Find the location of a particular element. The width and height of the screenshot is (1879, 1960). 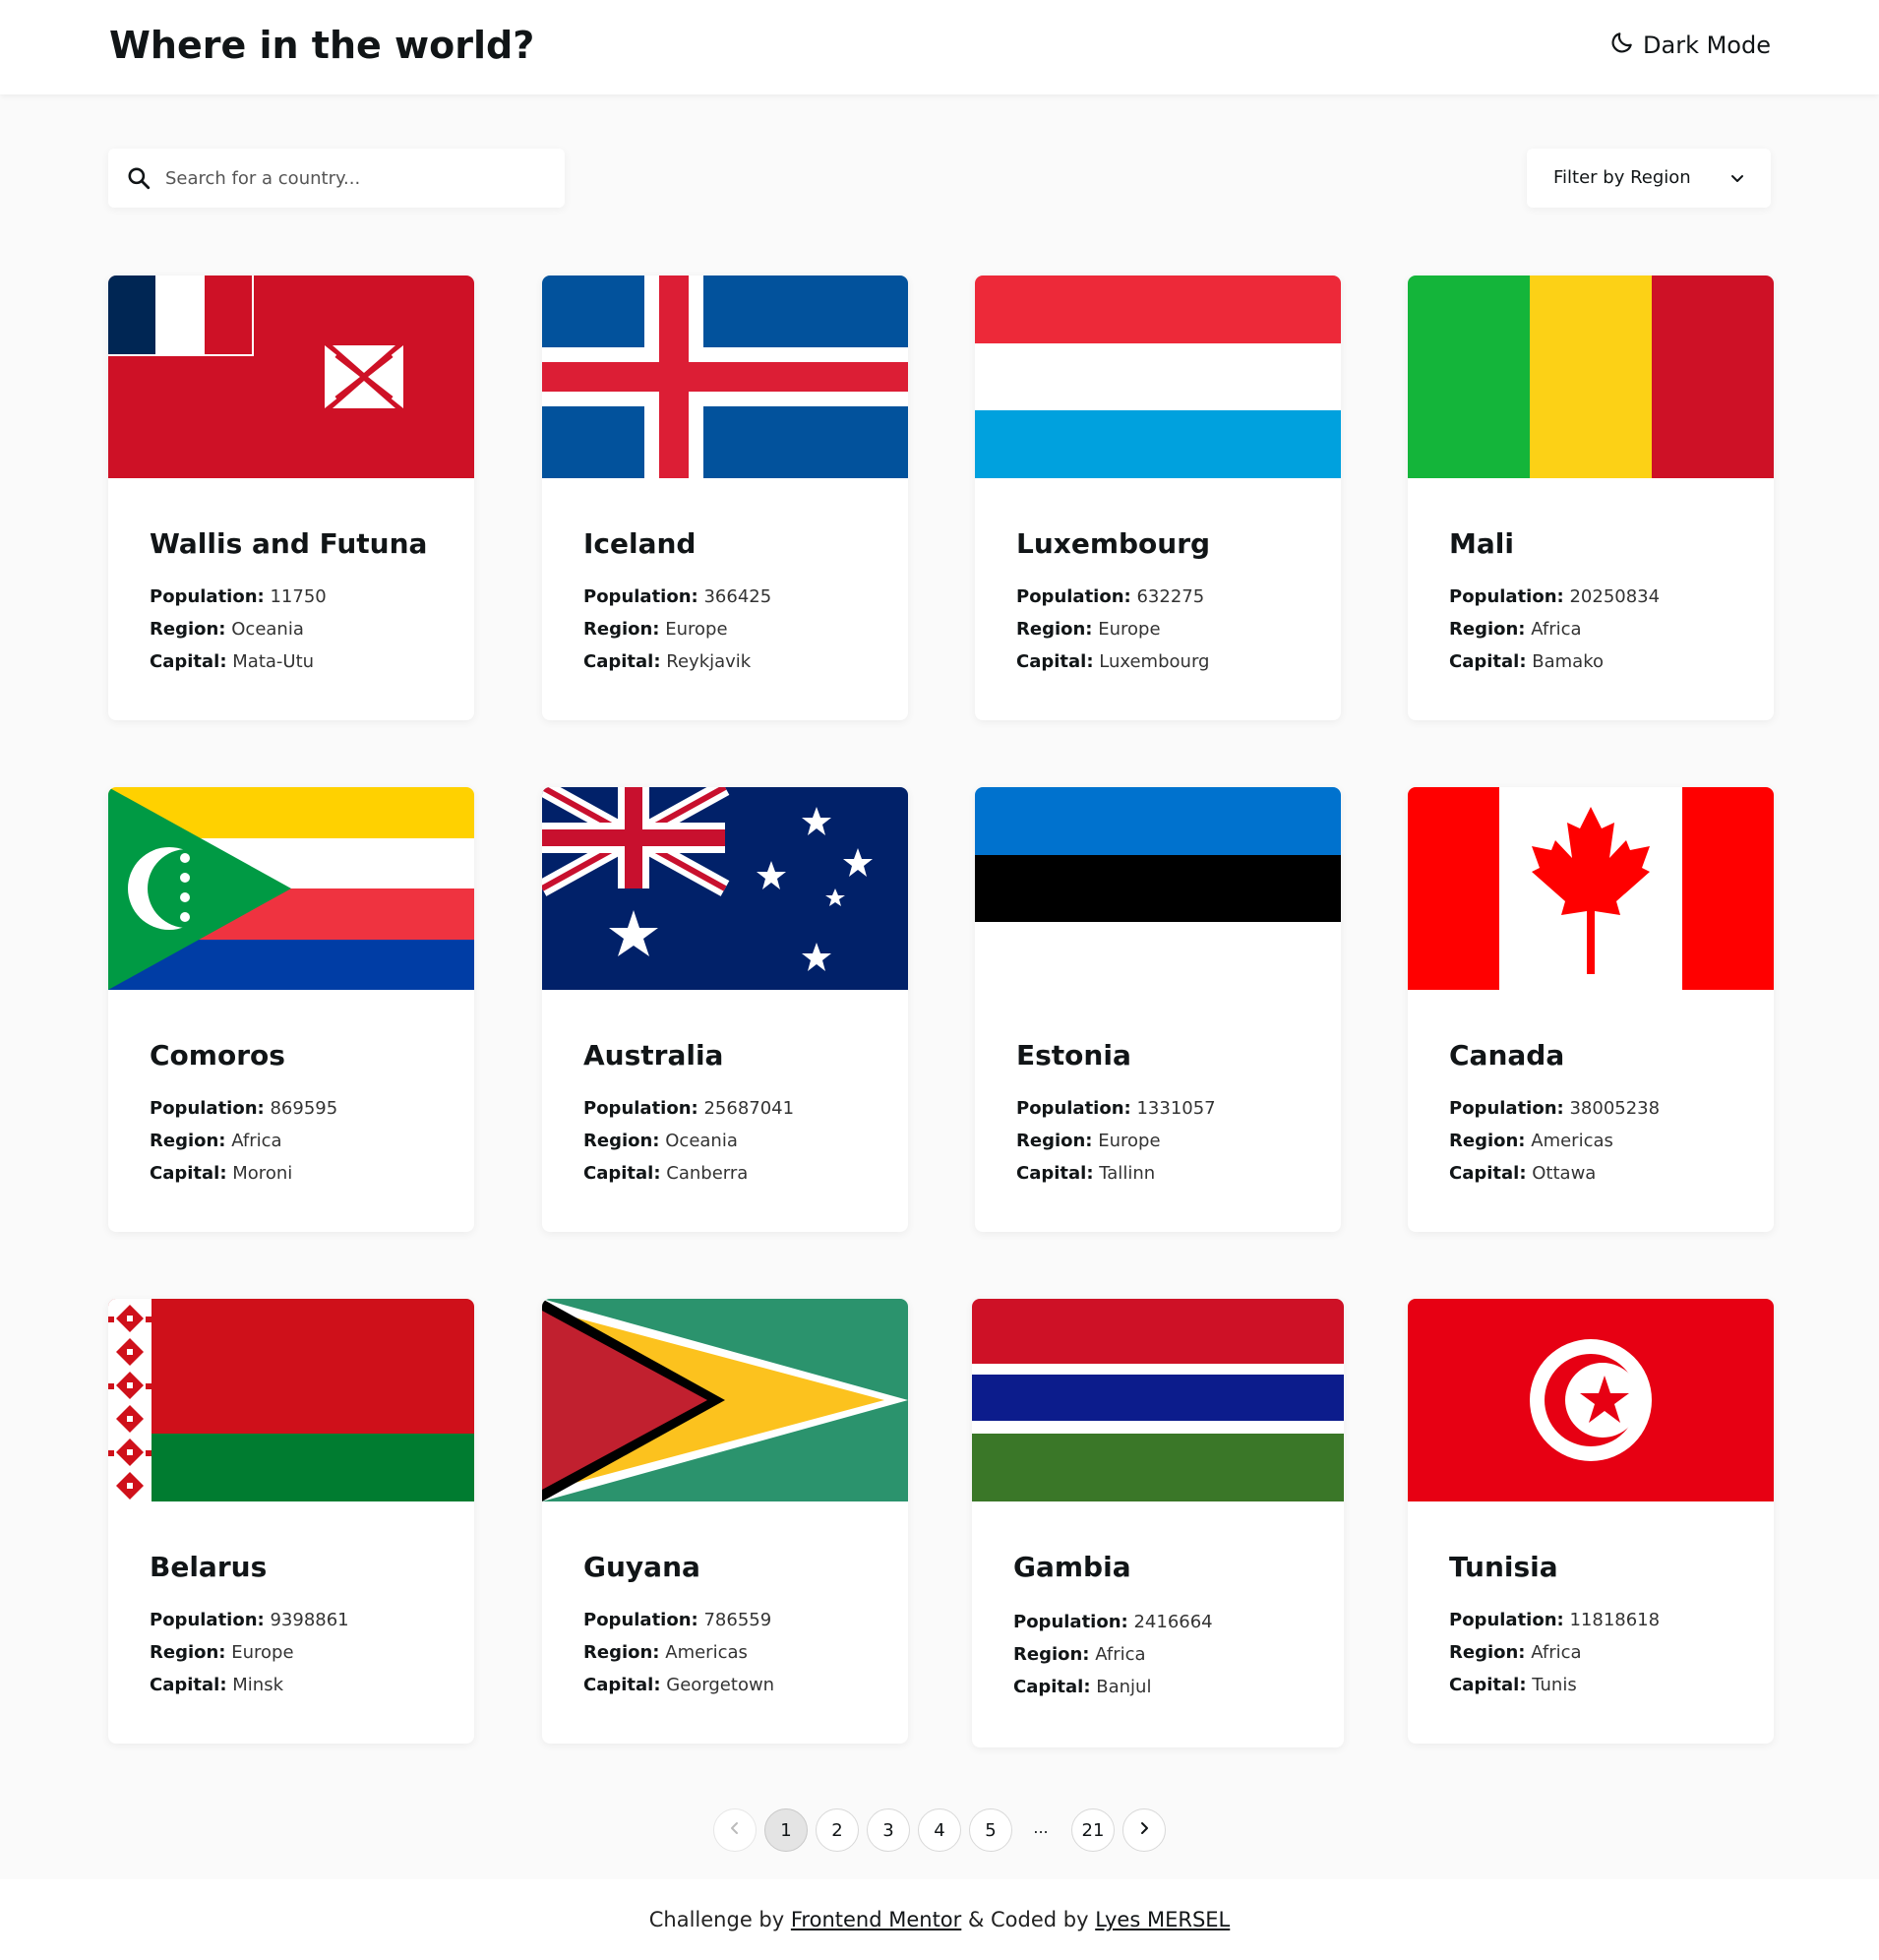

page-button-1: 1 is located at coordinates (786, 1830).